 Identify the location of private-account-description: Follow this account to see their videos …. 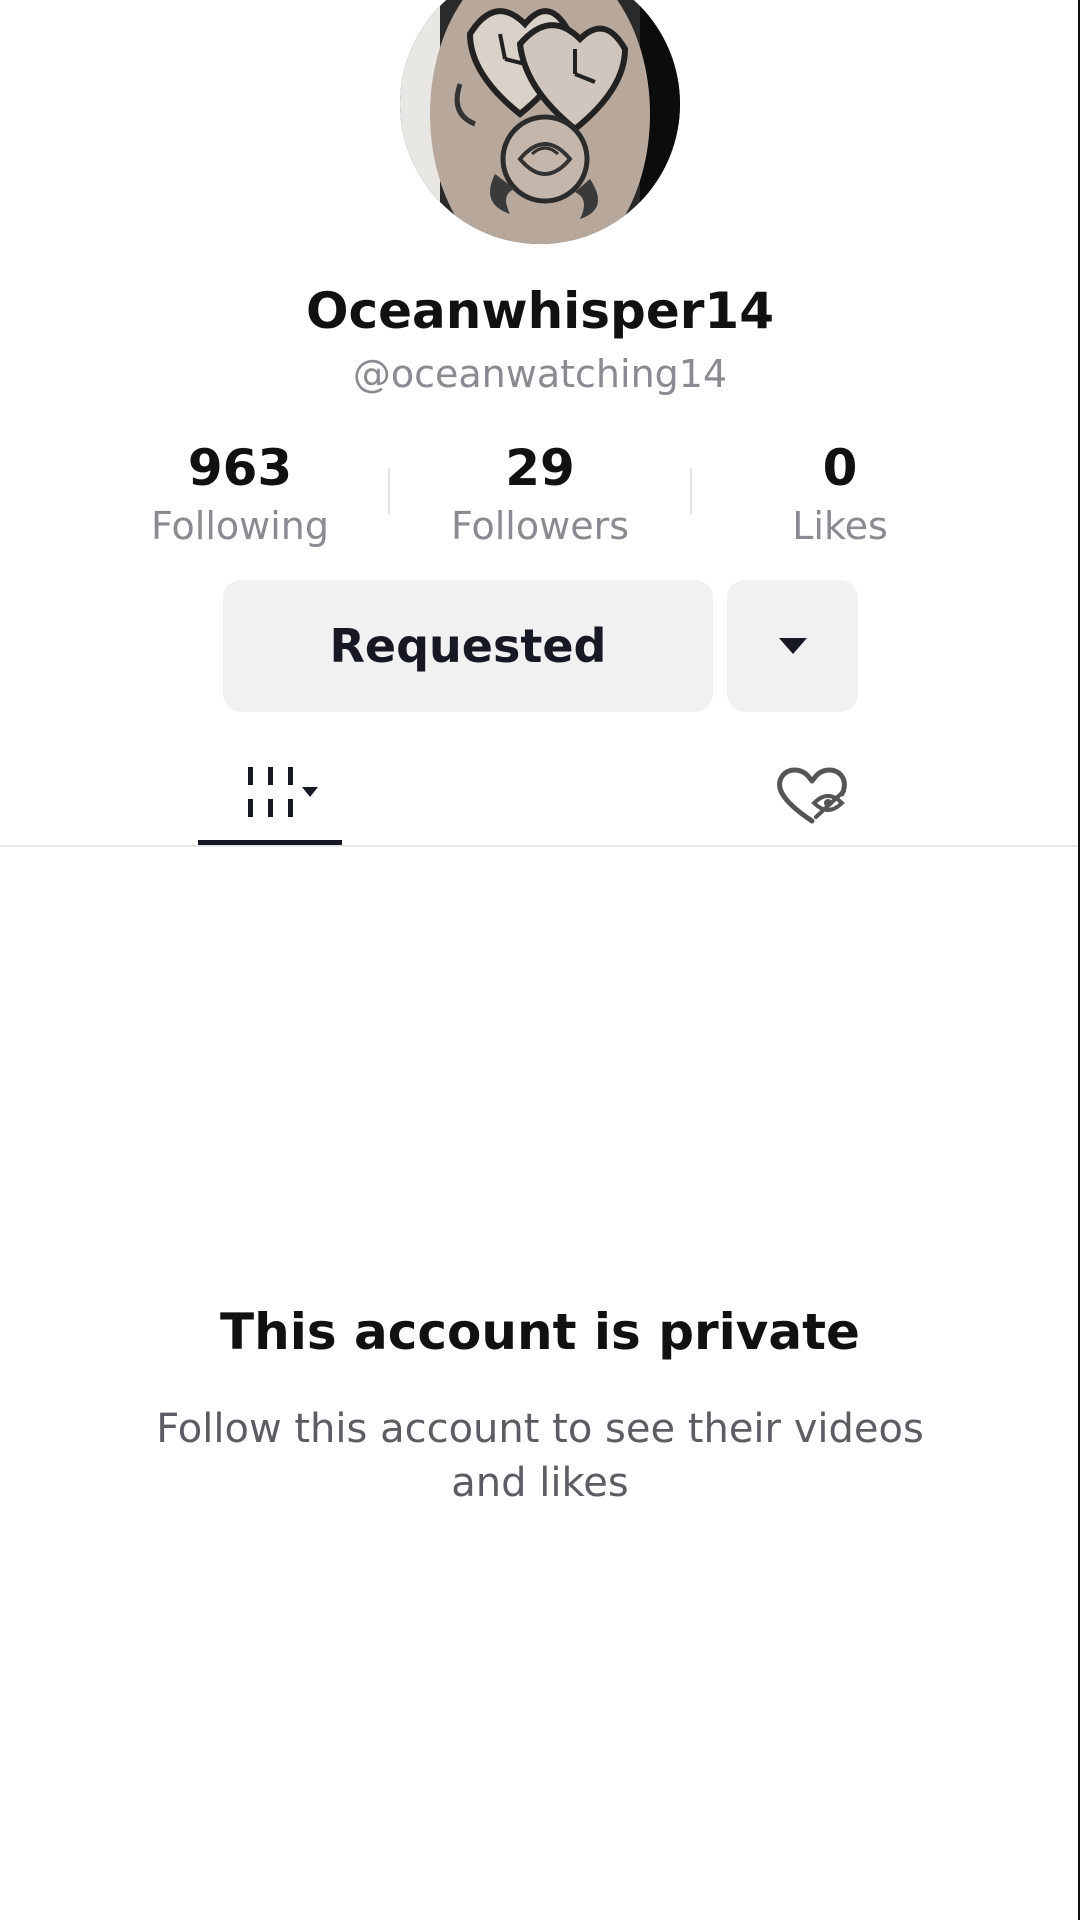
(540, 1456).